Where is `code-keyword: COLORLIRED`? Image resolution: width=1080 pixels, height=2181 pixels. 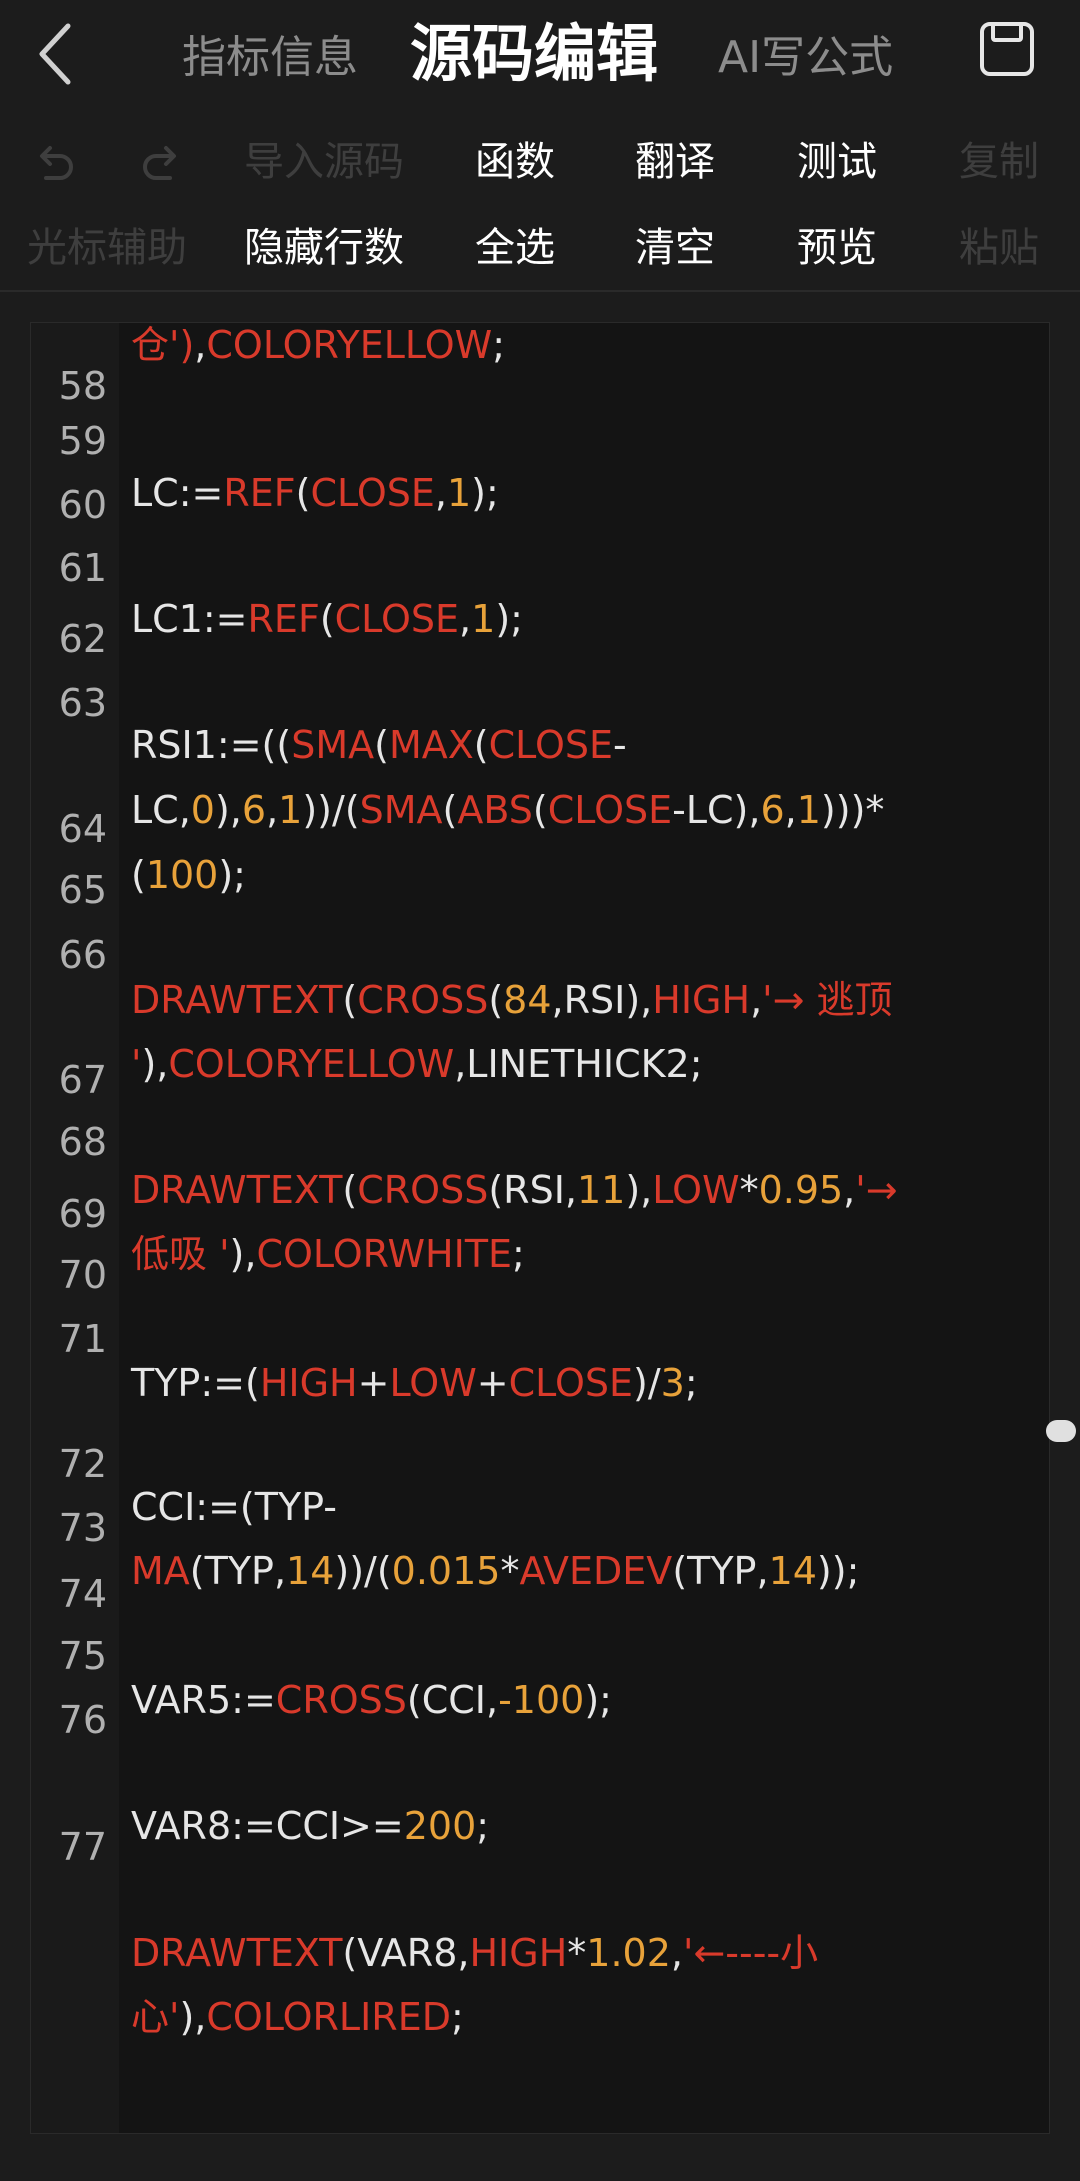 code-keyword: COLORLIRED is located at coordinates (328, 2017).